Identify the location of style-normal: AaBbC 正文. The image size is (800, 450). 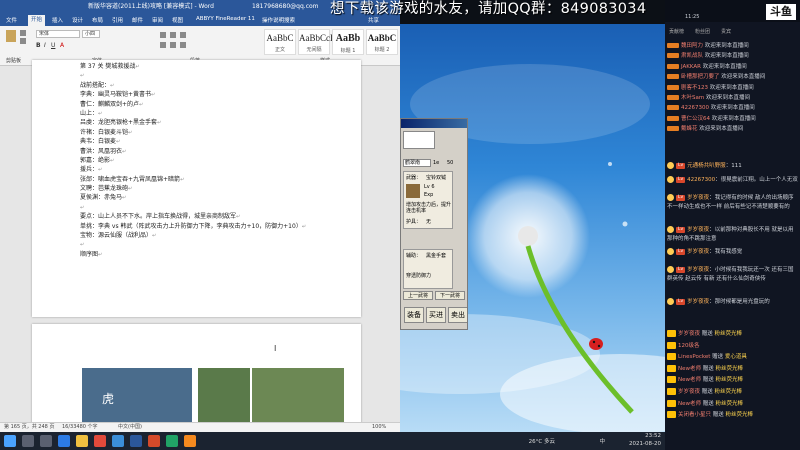
(280, 42).